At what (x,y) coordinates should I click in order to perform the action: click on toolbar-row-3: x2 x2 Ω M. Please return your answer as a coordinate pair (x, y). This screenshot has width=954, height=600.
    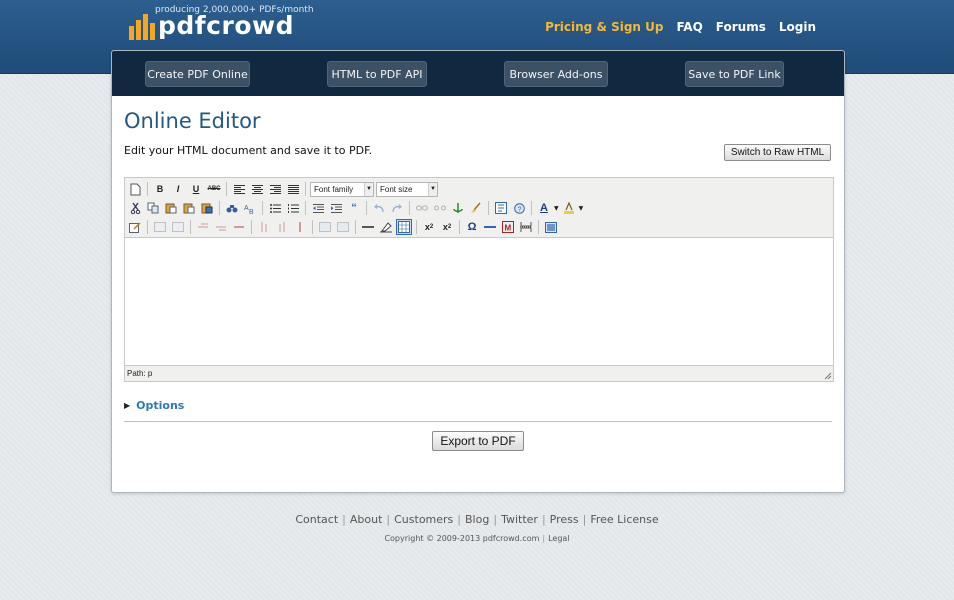
    Looking at the image, I should click on (343, 227).